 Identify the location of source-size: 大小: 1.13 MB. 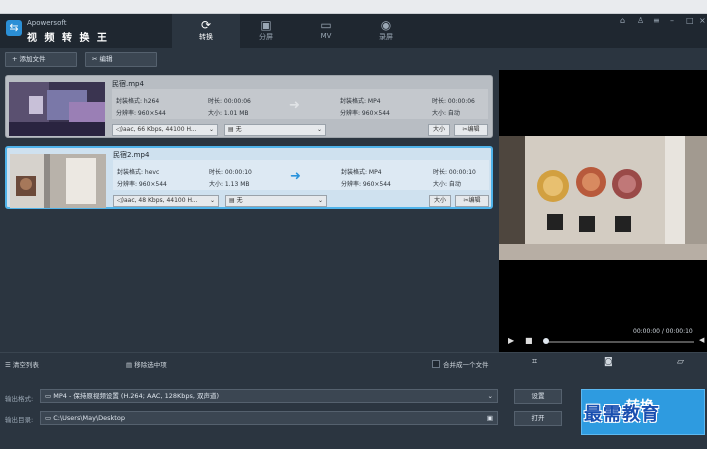
(229, 184).